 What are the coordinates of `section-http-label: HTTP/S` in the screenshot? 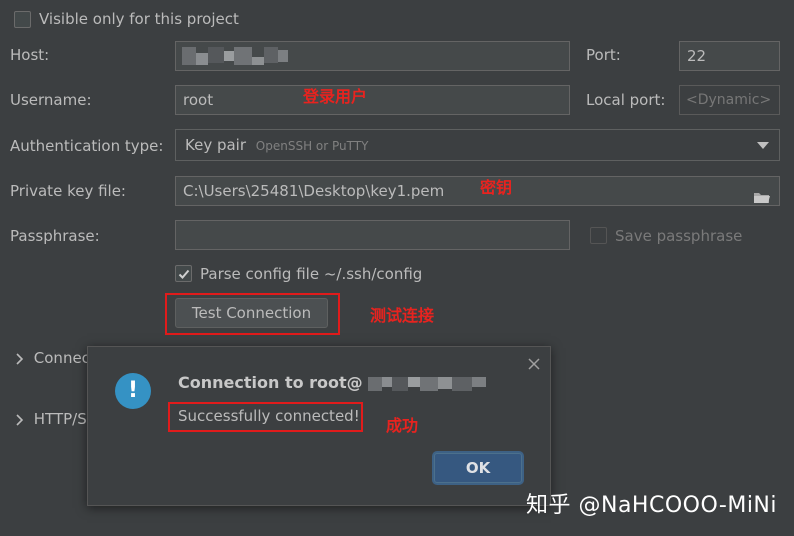 It's located at (60, 419).